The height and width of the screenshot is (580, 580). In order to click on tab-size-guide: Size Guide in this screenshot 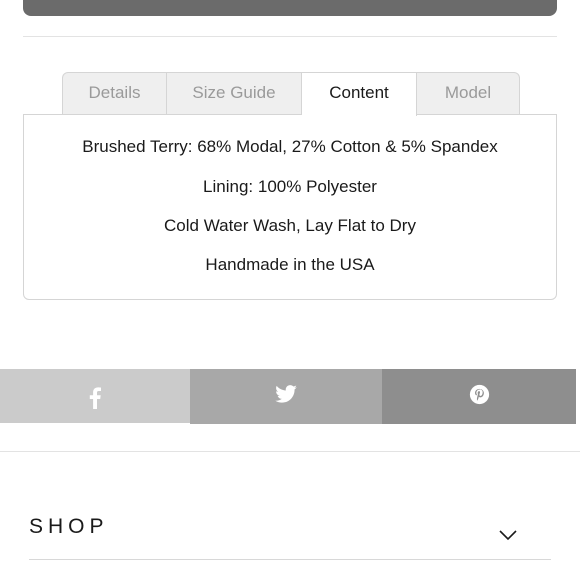, I will do `click(234, 93)`.